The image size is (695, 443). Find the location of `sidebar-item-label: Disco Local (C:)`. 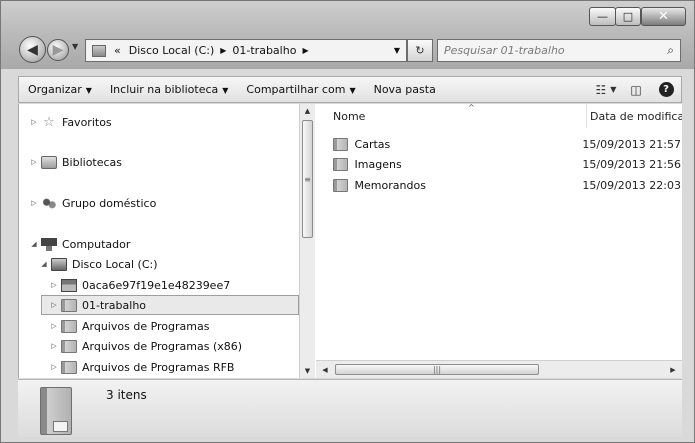

sidebar-item-label: Disco Local (C:) is located at coordinates (115, 264).